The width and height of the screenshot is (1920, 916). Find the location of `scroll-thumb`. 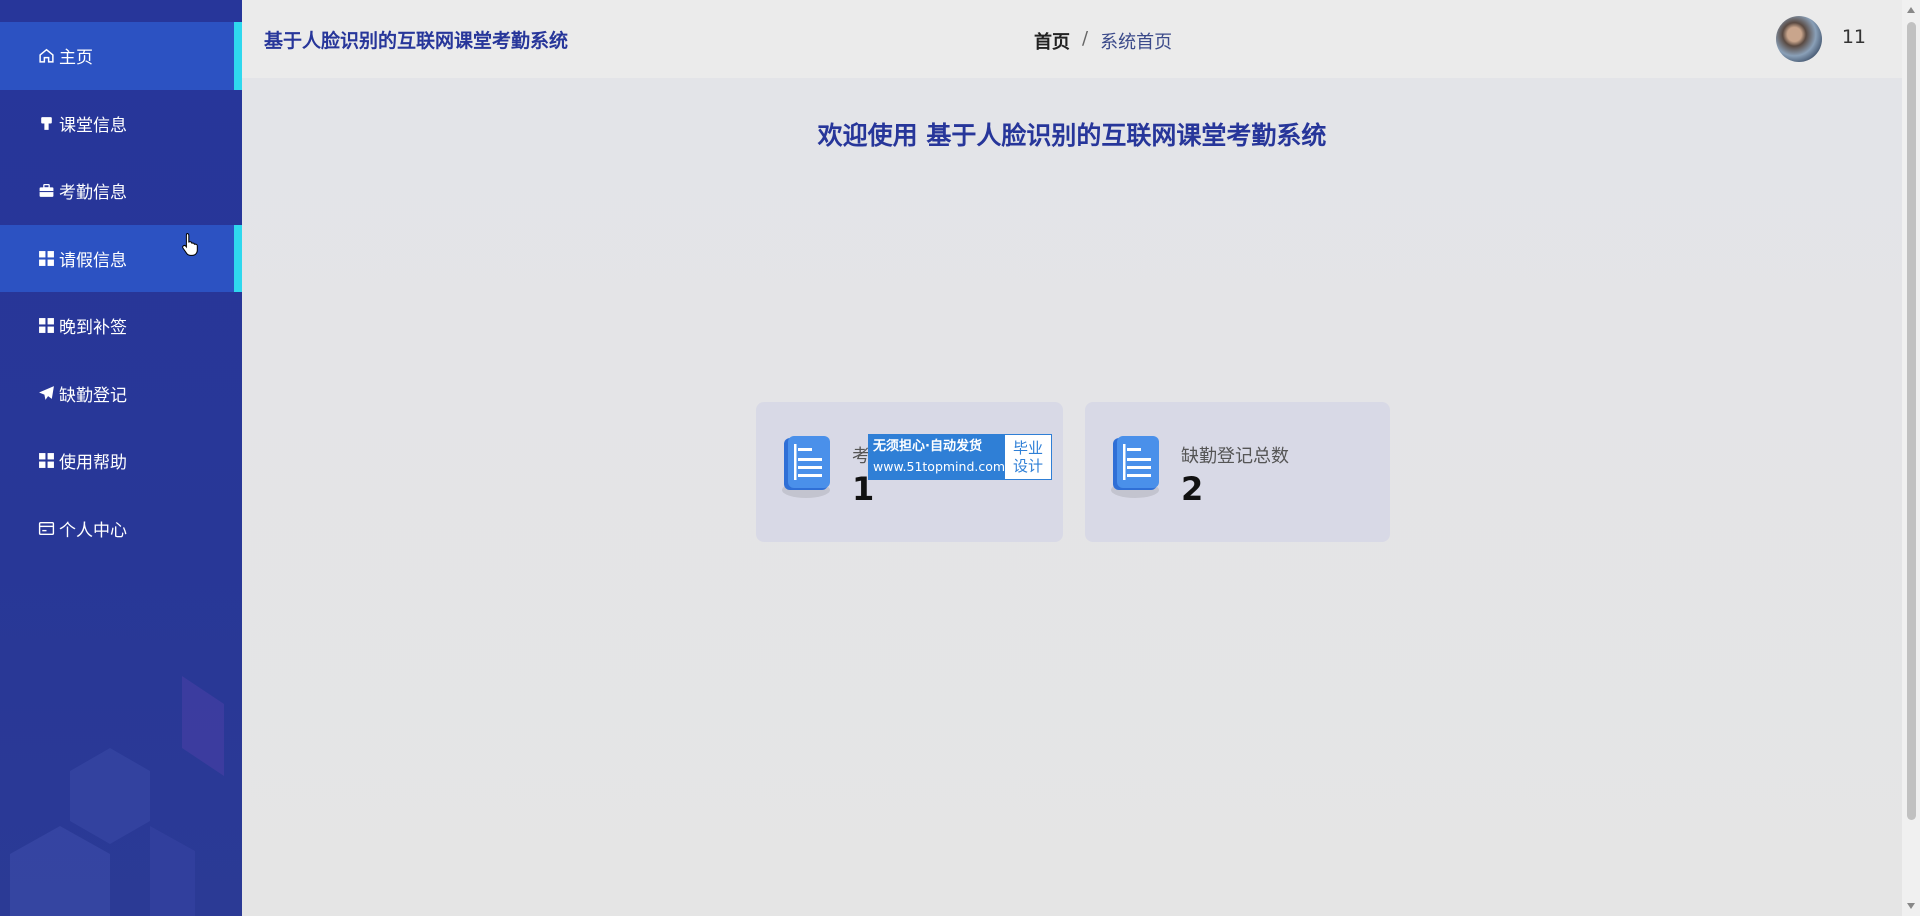

scroll-thumb is located at coordinates (1911, 421).